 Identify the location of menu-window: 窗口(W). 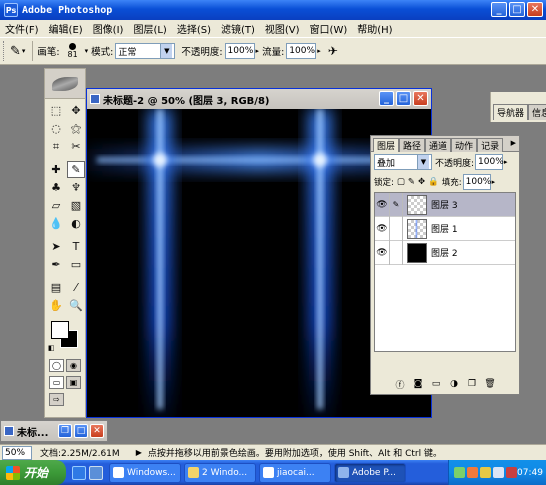
(329, 28).